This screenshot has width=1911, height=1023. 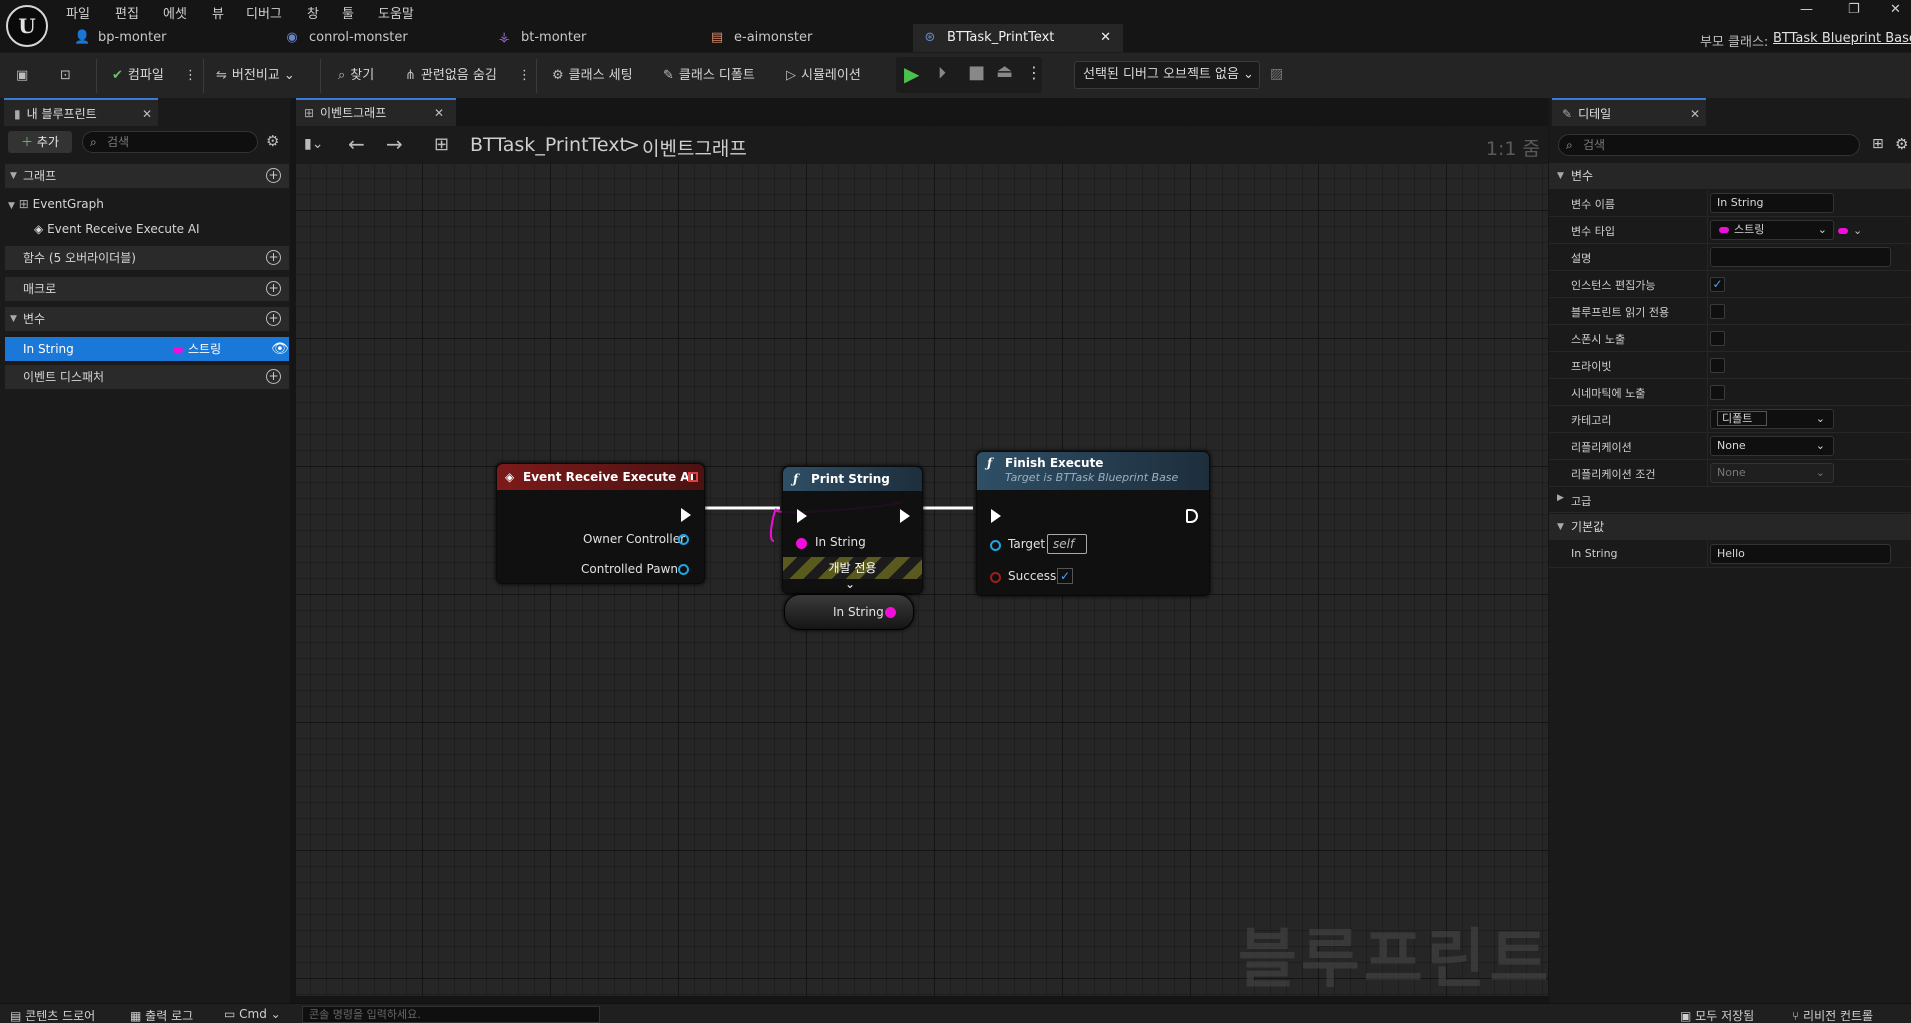 What do you see at coordinates (976, 72) in the screenshot?
I see `stop-icon: ■` at bounding box center [976, 72].